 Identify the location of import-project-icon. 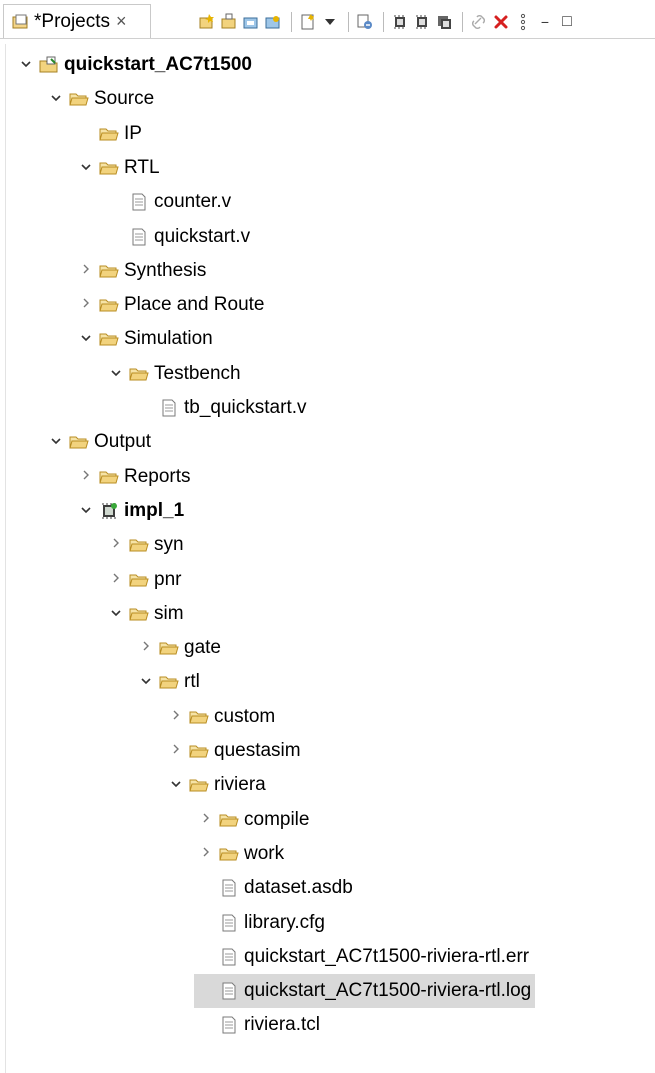
(251, 22).